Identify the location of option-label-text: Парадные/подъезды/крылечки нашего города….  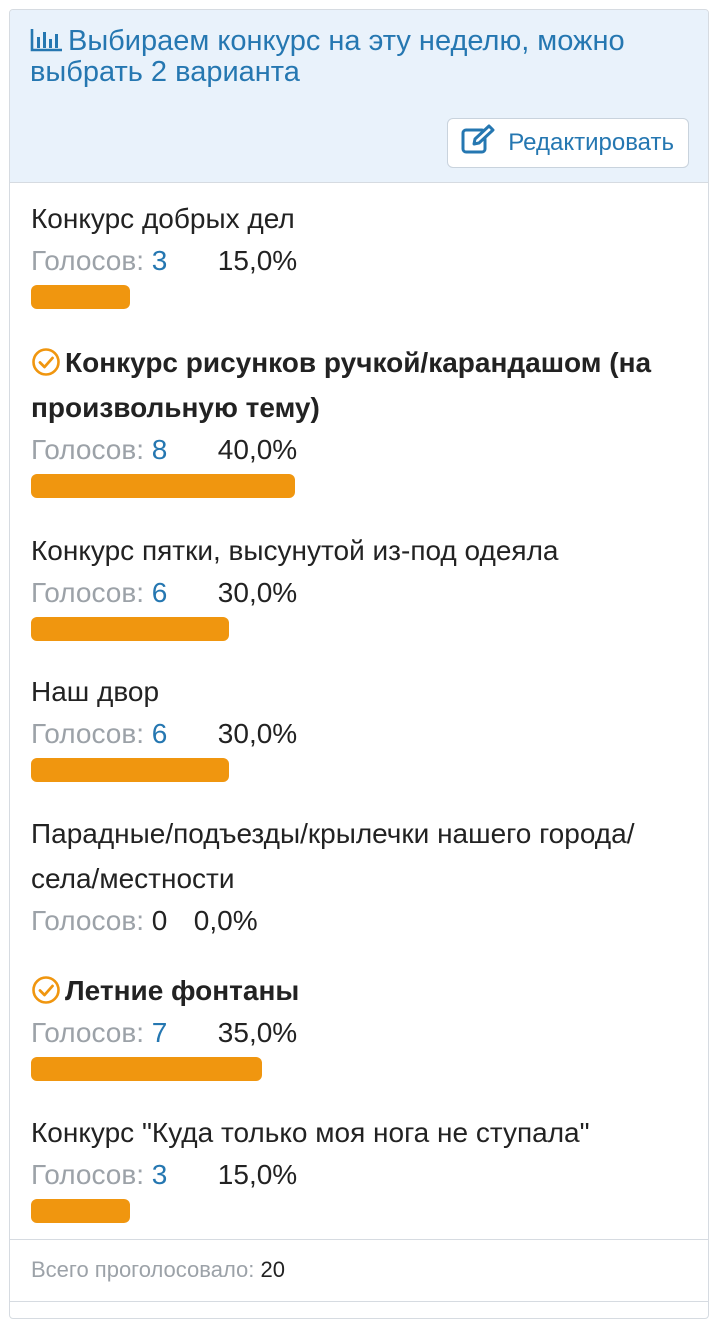
(333, 856).